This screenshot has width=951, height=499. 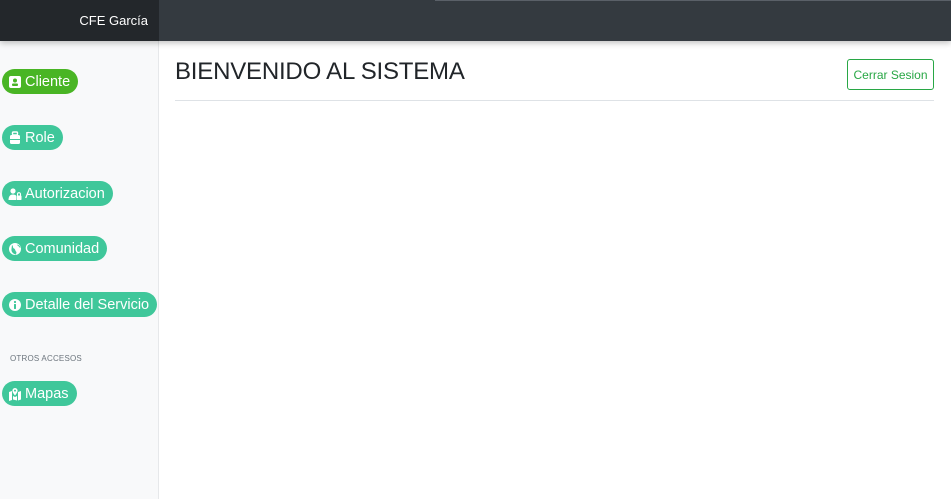 What do you see at coordinates (87, 304) in the screenshot?
I see `sidebar-item-label: Detalle del Servicio` at bounding box center [87, 304].